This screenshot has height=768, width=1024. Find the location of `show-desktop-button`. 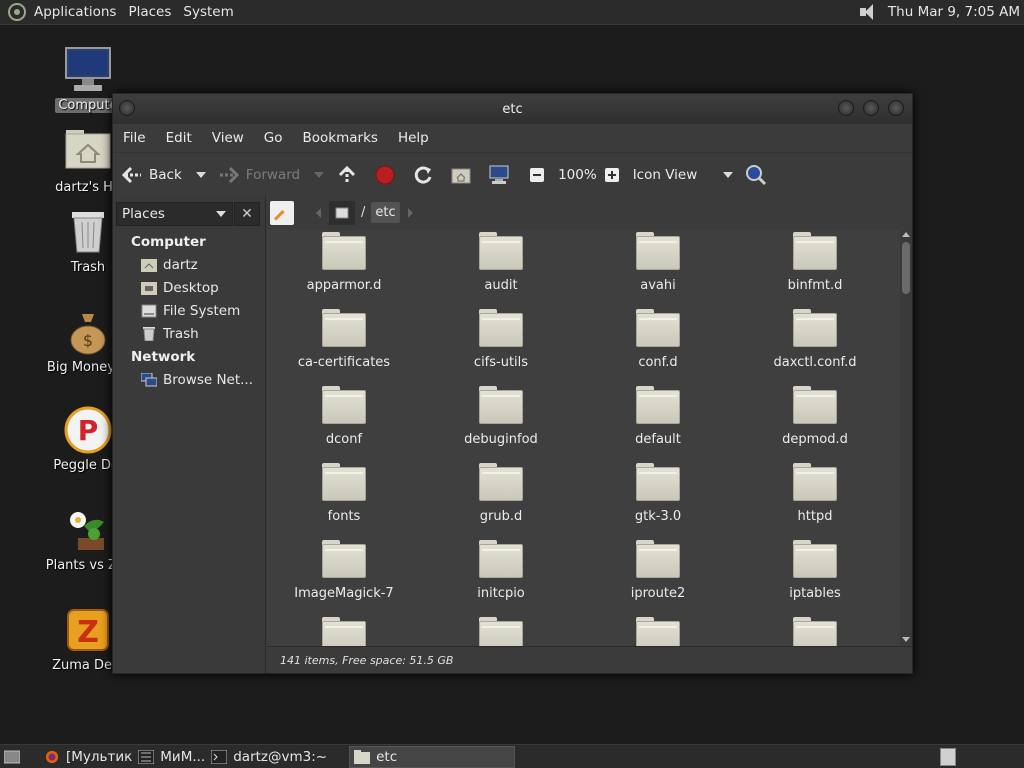

show-desktop-button is located at coordinates (15, 757).